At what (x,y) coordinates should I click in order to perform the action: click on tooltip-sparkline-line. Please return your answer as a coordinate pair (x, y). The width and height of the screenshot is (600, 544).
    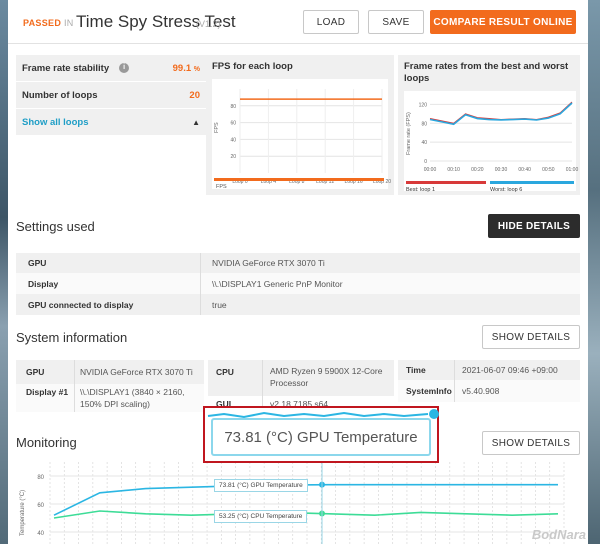
    Looking at the image, I should click on (318, 415).